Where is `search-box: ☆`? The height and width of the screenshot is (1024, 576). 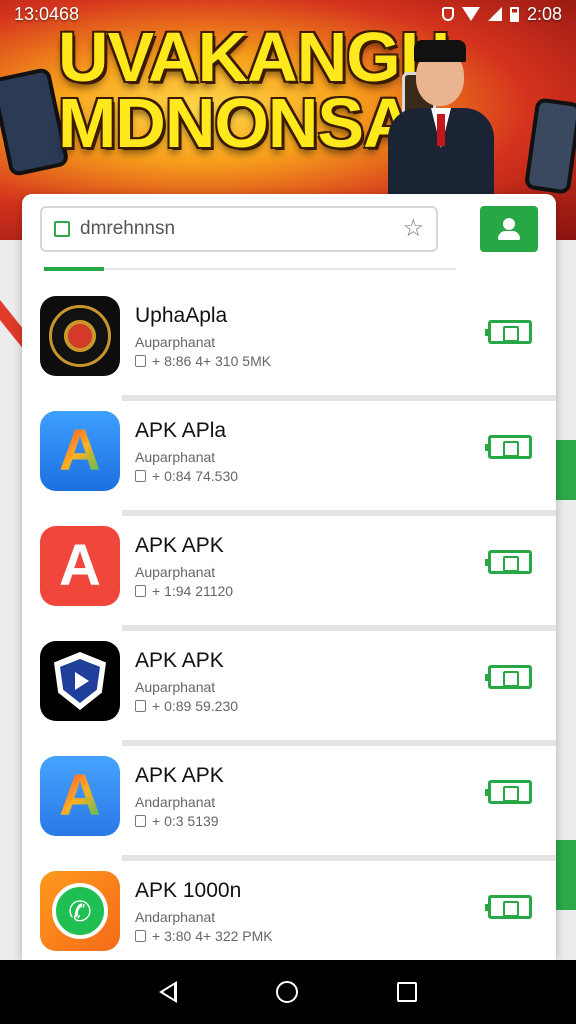
search-box: ☆ is located at coordinates (239, 229).